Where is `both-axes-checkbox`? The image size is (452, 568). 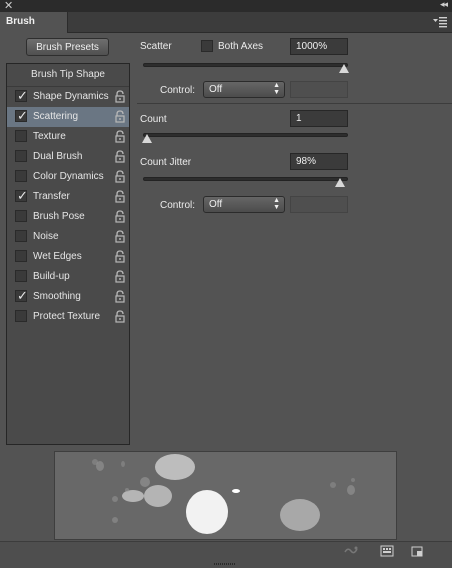 both-axes-checkbox is located at coordinates (207, 46).